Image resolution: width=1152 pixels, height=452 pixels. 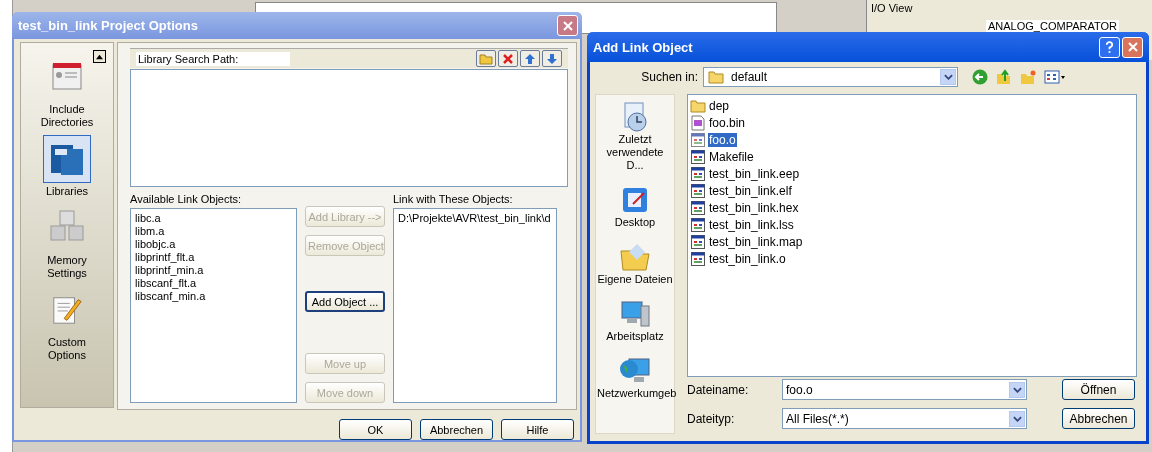 I want to click on computer-icon, so click(x=635, y=314).